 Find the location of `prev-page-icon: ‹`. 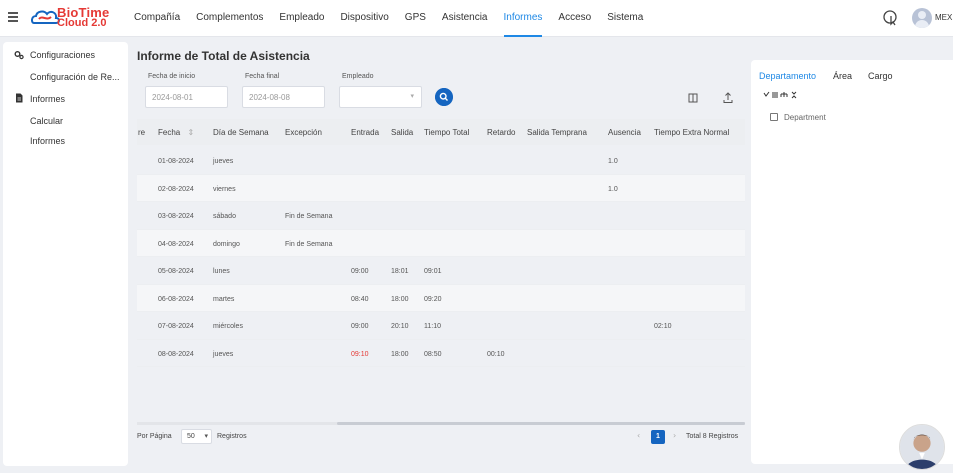

prev-page-icon: ‹ is located at coordinates (638, 435).